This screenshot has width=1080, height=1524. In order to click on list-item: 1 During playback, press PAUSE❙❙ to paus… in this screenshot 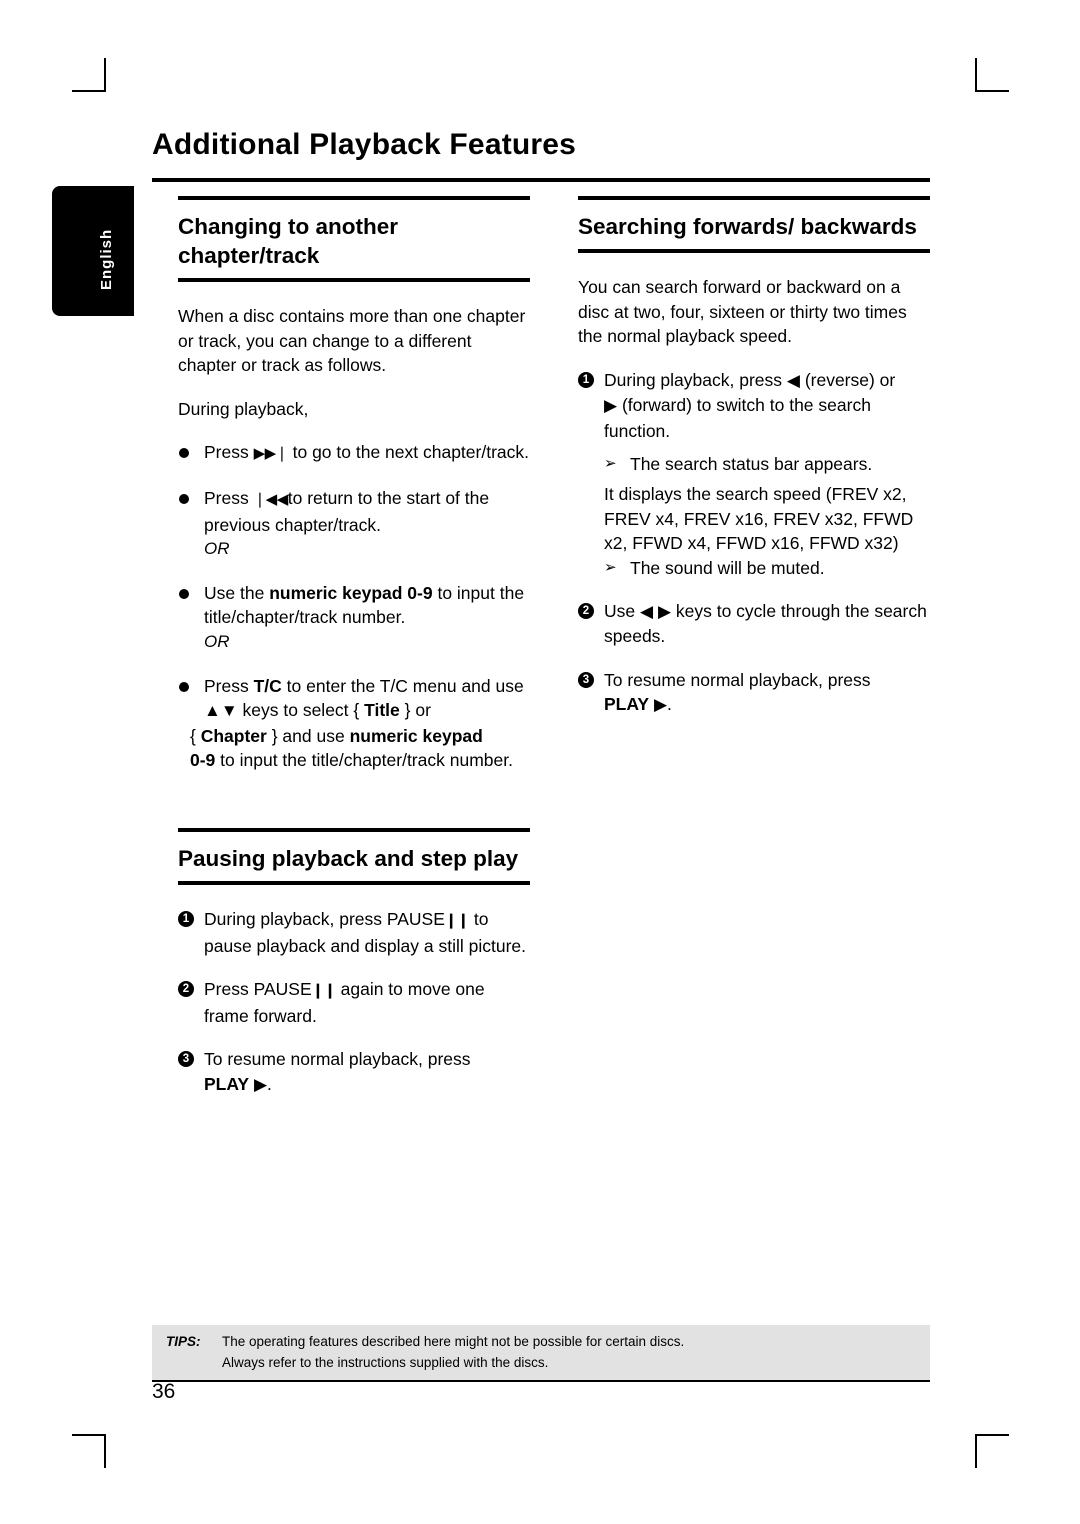, I will do `click(354, 932)`.